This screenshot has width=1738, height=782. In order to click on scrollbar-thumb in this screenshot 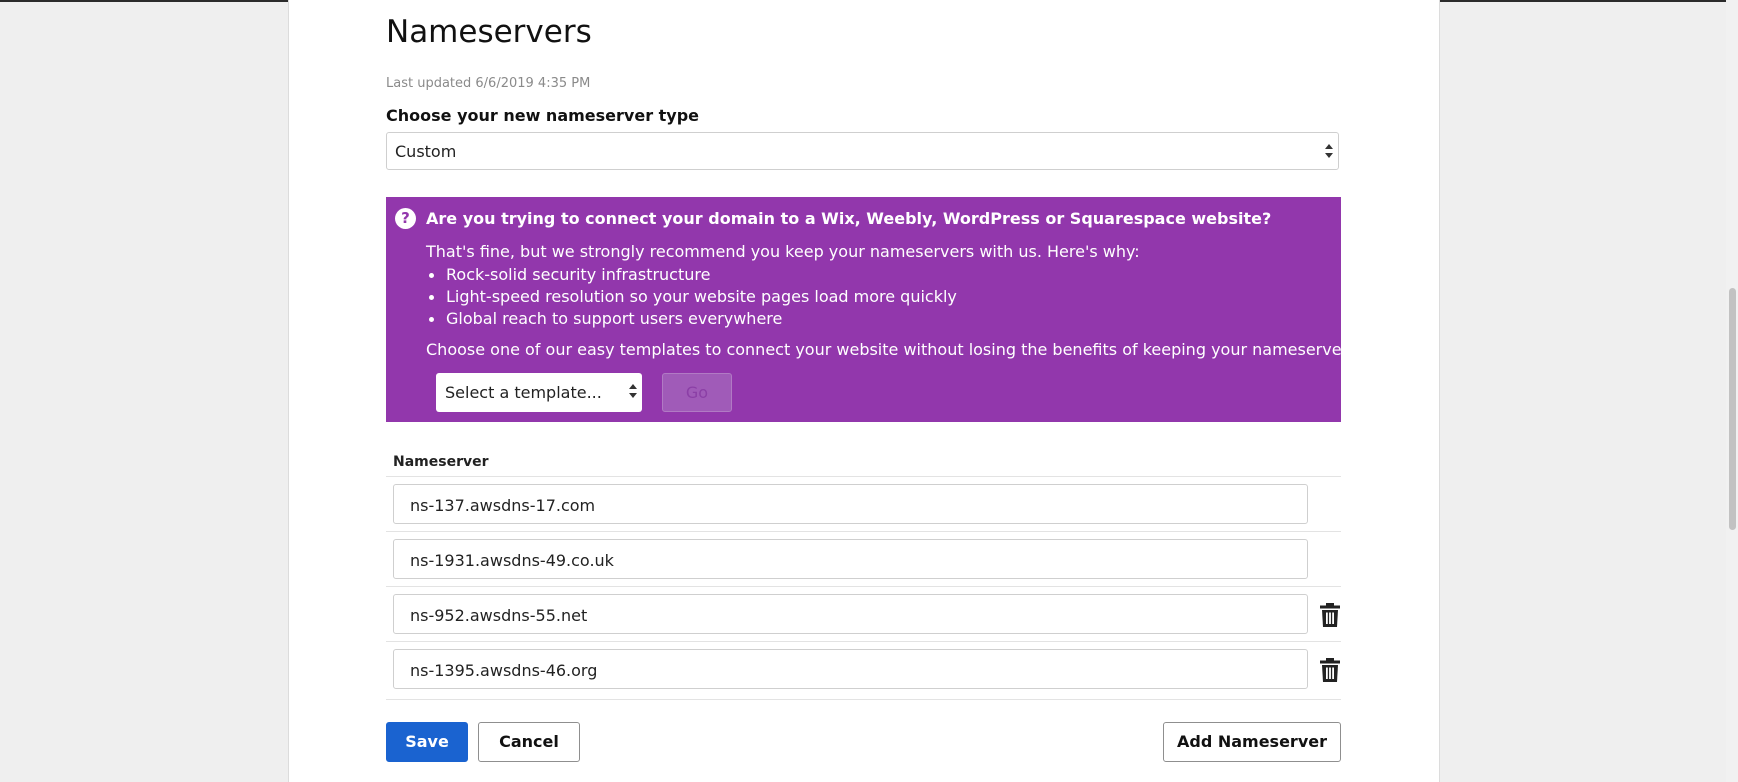, I will do `click(1732, 409)`.